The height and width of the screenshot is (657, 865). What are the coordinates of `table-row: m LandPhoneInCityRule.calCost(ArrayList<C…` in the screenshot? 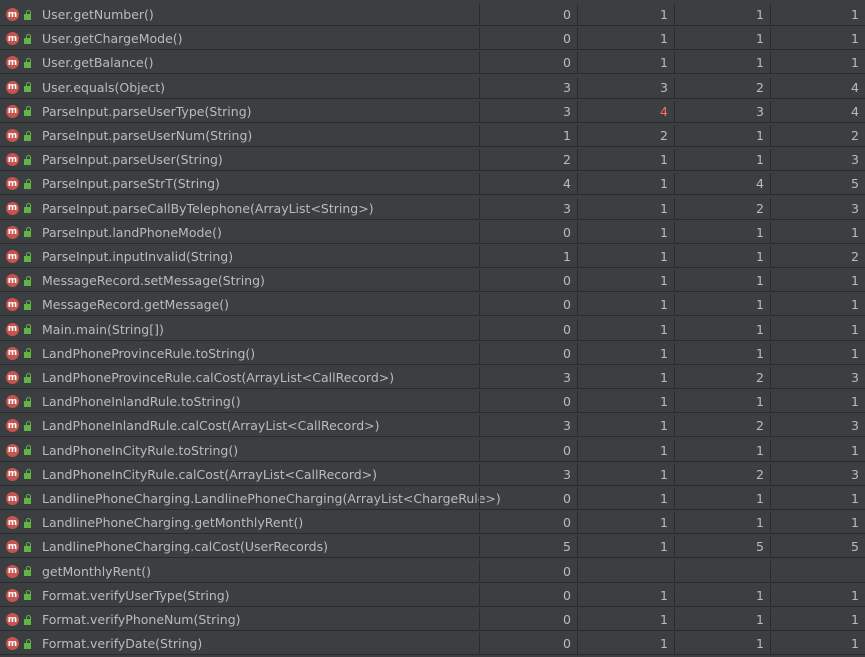 It's located at (432, 475).